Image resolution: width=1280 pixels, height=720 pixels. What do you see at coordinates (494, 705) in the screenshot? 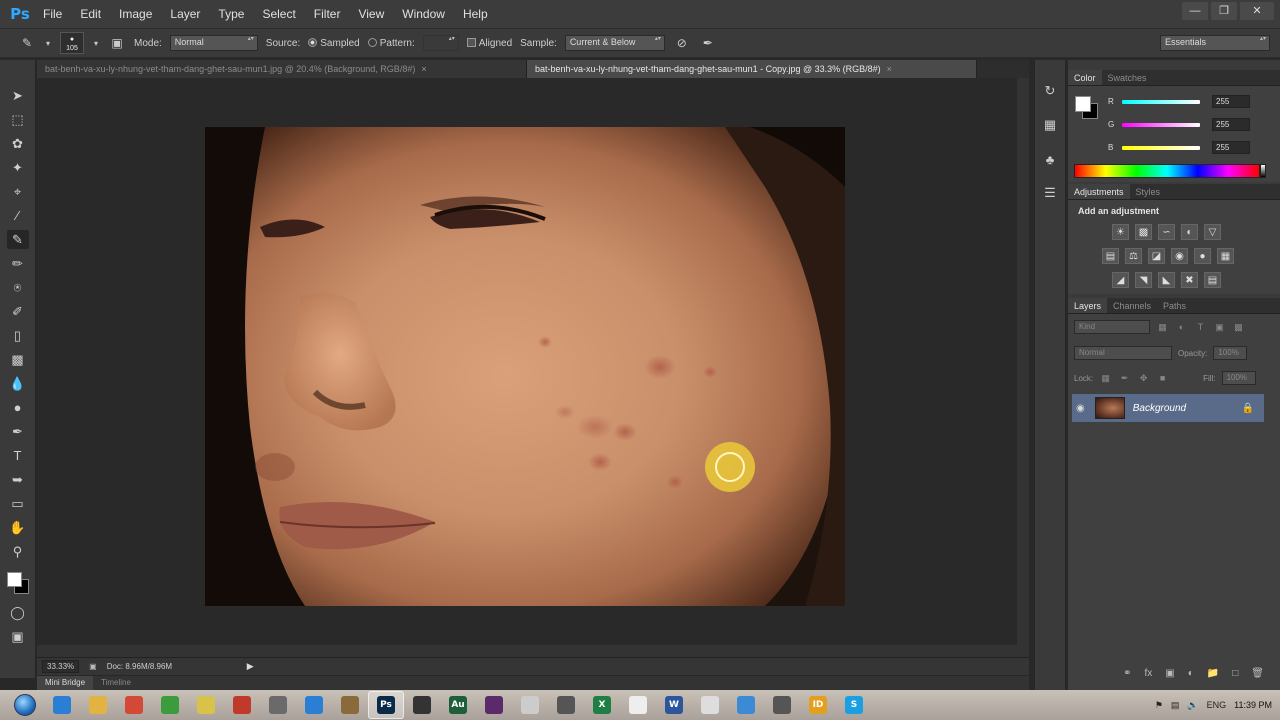
I see `taskbar-app-premiere` at bounding box center [494, 705].